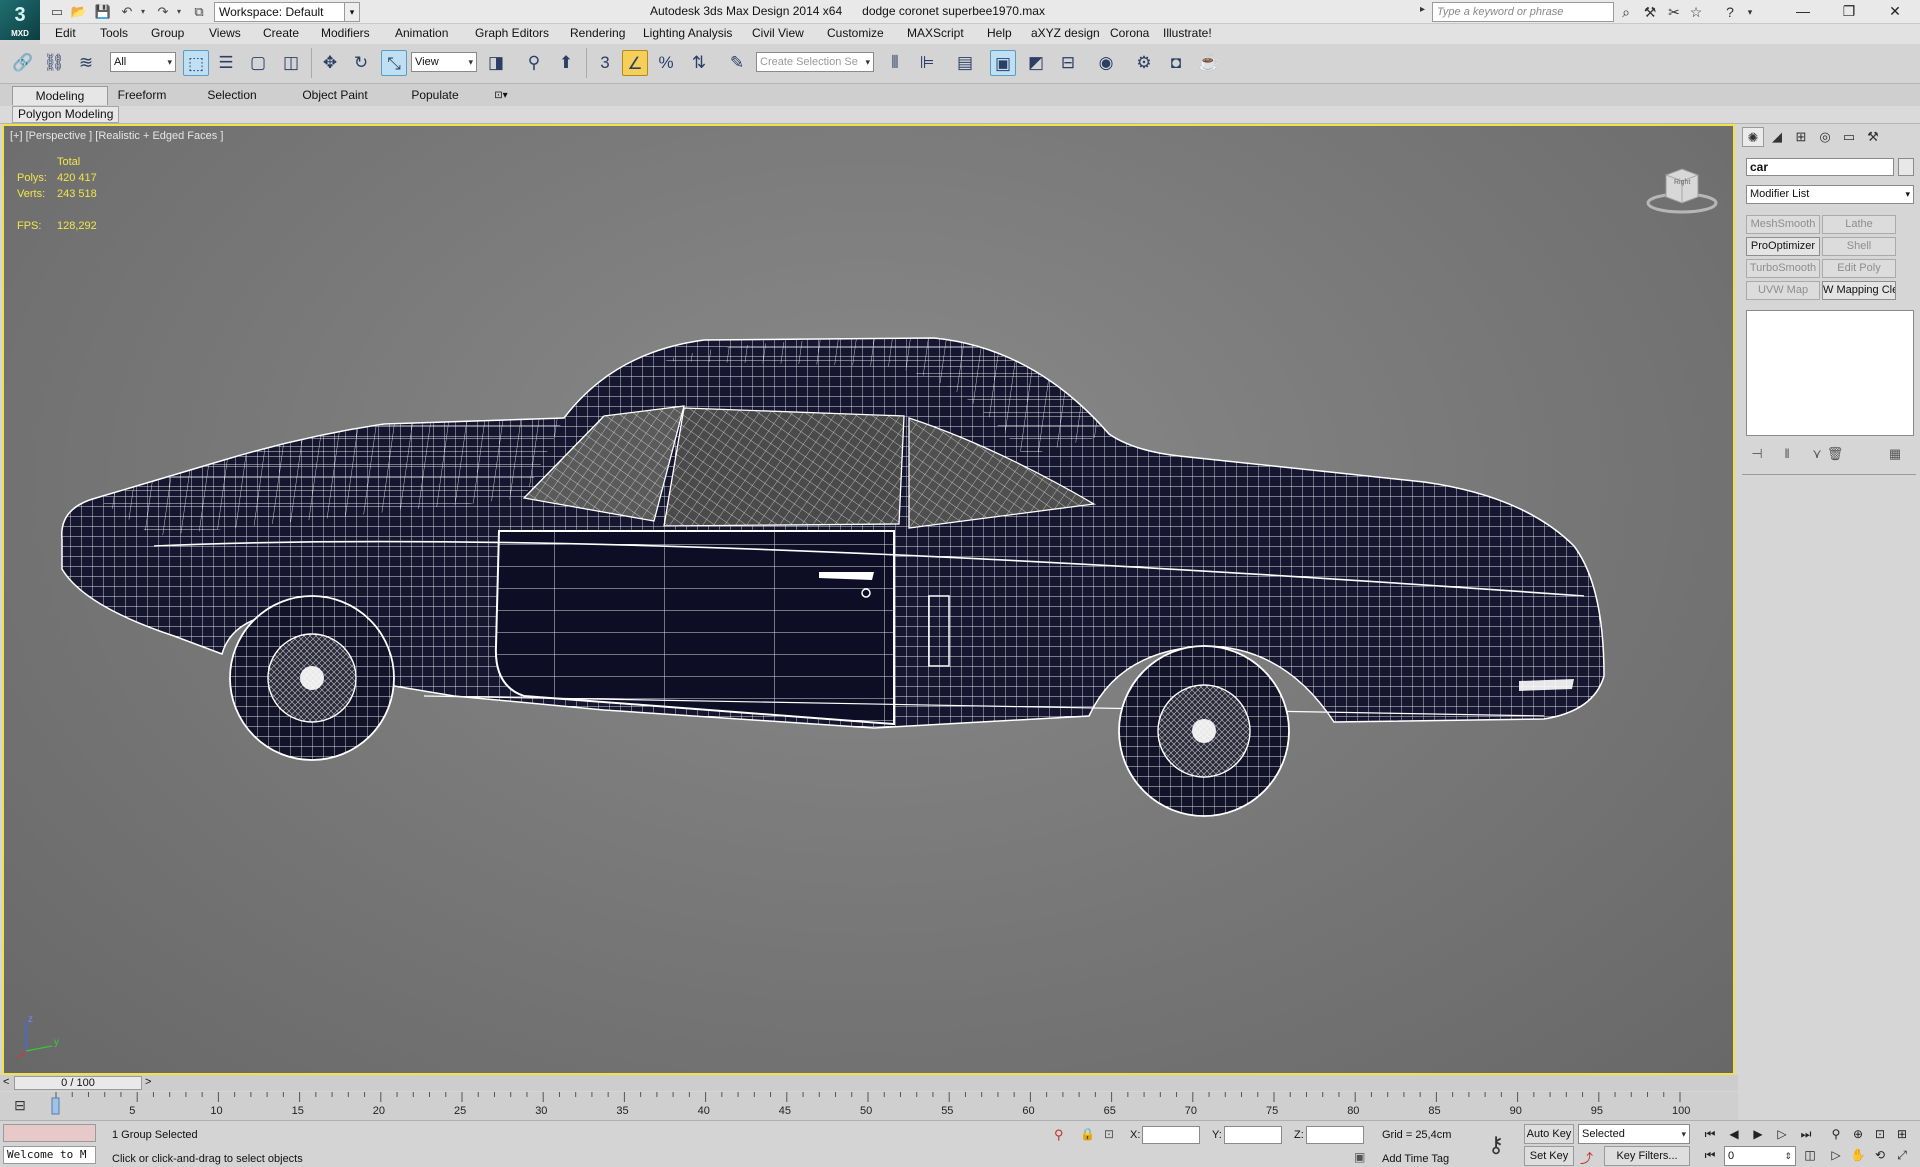  Describe the element at coordinates (1895, 12) in the screenshot. I see `close-button: ✕` at that location.